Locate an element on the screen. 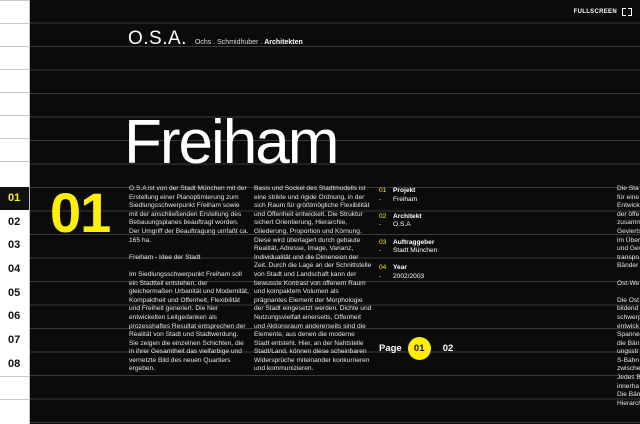 This screenshot has height=424, width=640. info-label: Projekt is located at coordinates (404, 190).